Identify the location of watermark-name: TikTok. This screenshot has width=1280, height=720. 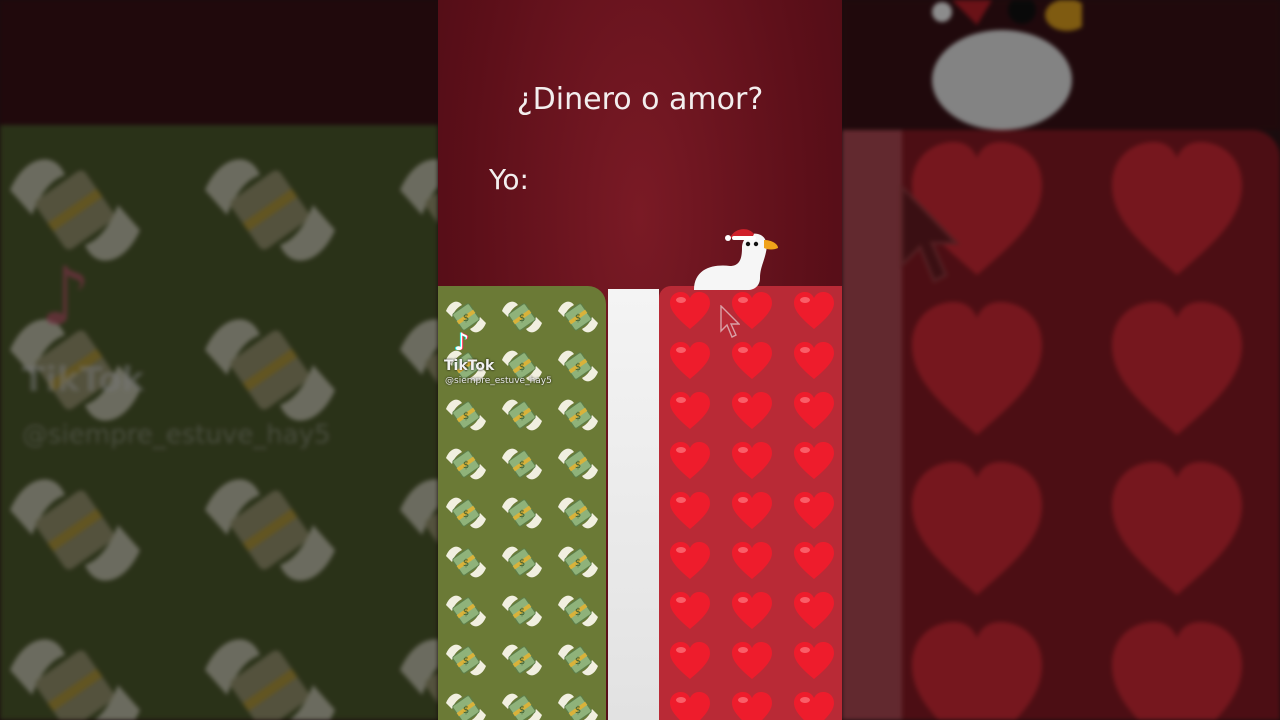
(469, 366).